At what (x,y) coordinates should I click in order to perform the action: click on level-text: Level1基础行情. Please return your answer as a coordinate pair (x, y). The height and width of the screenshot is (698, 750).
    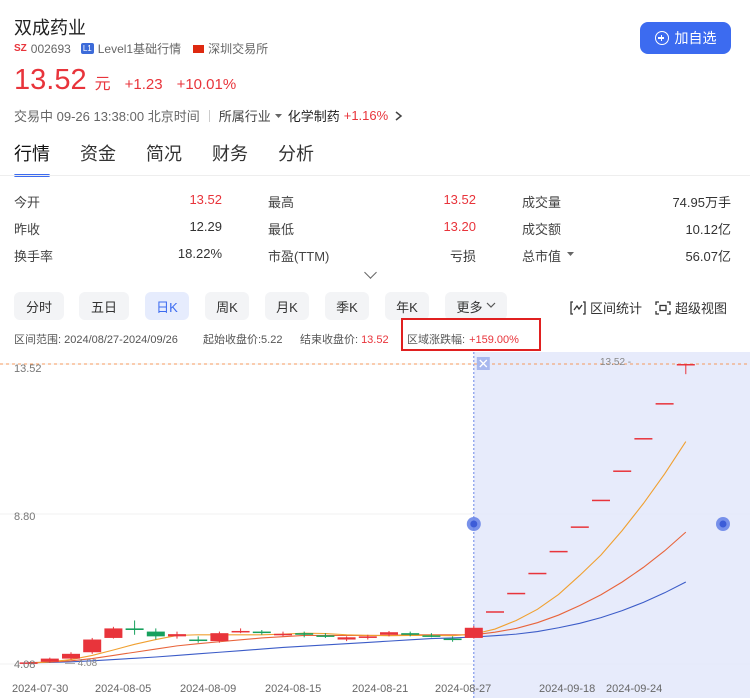
    Looking at the image, I should click on (139, 49).